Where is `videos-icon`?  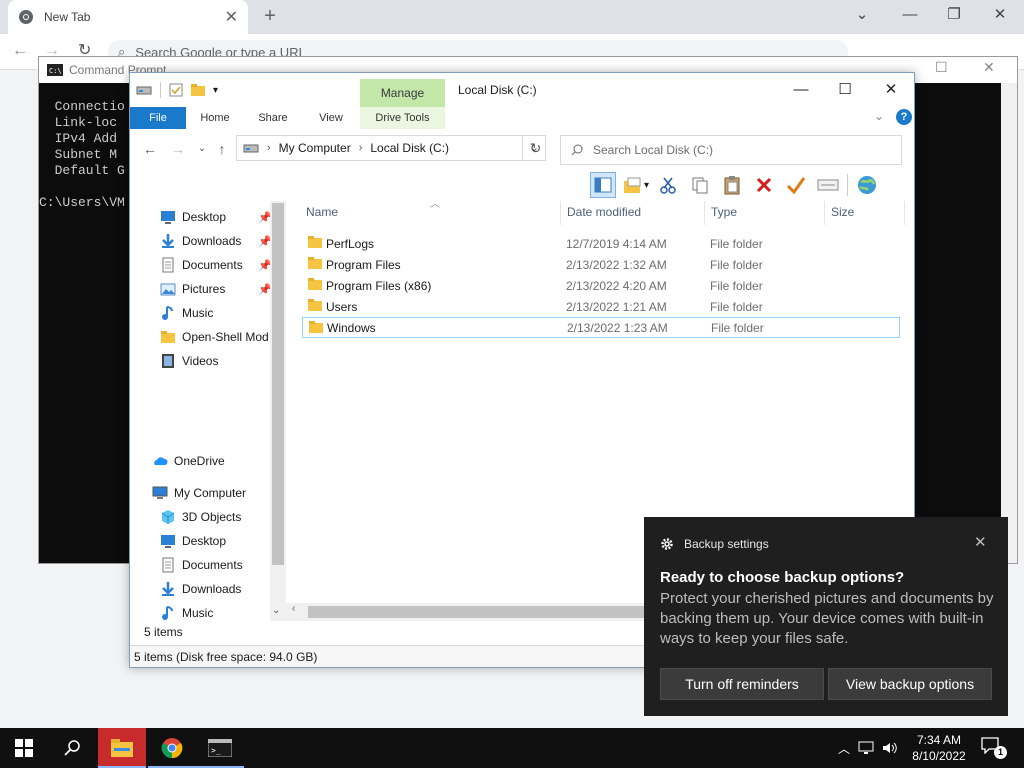
videos-icon is located at coordinates (171, 361).